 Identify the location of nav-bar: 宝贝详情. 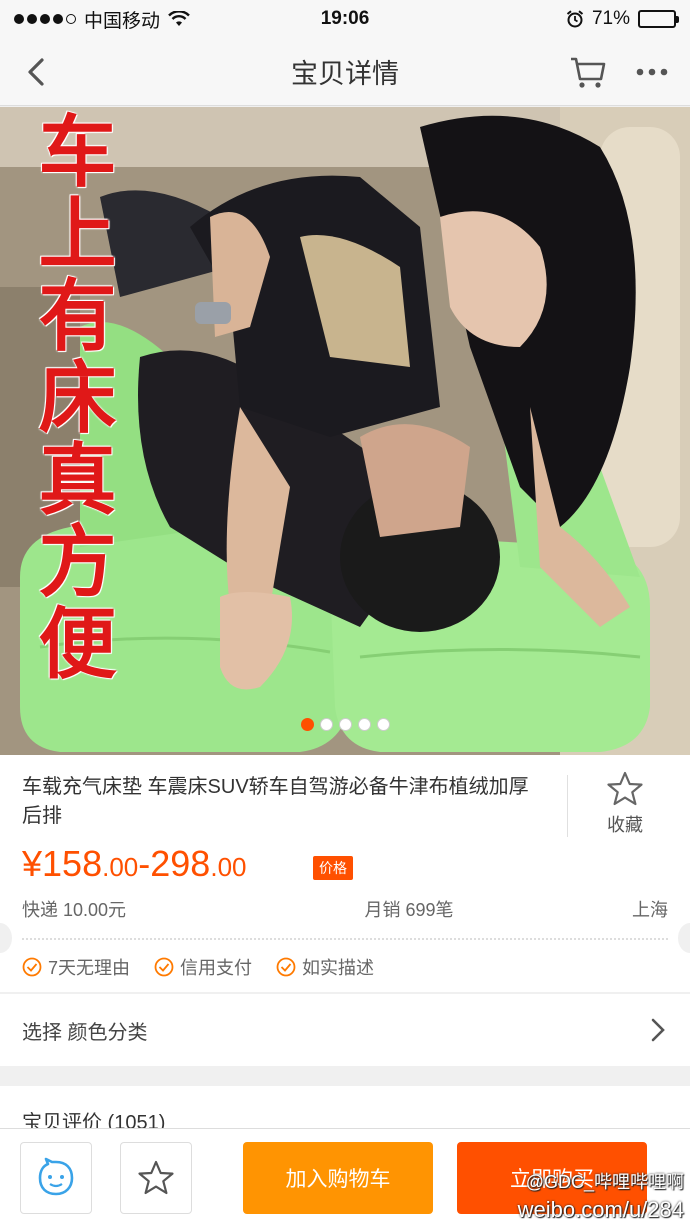
(345, 72).